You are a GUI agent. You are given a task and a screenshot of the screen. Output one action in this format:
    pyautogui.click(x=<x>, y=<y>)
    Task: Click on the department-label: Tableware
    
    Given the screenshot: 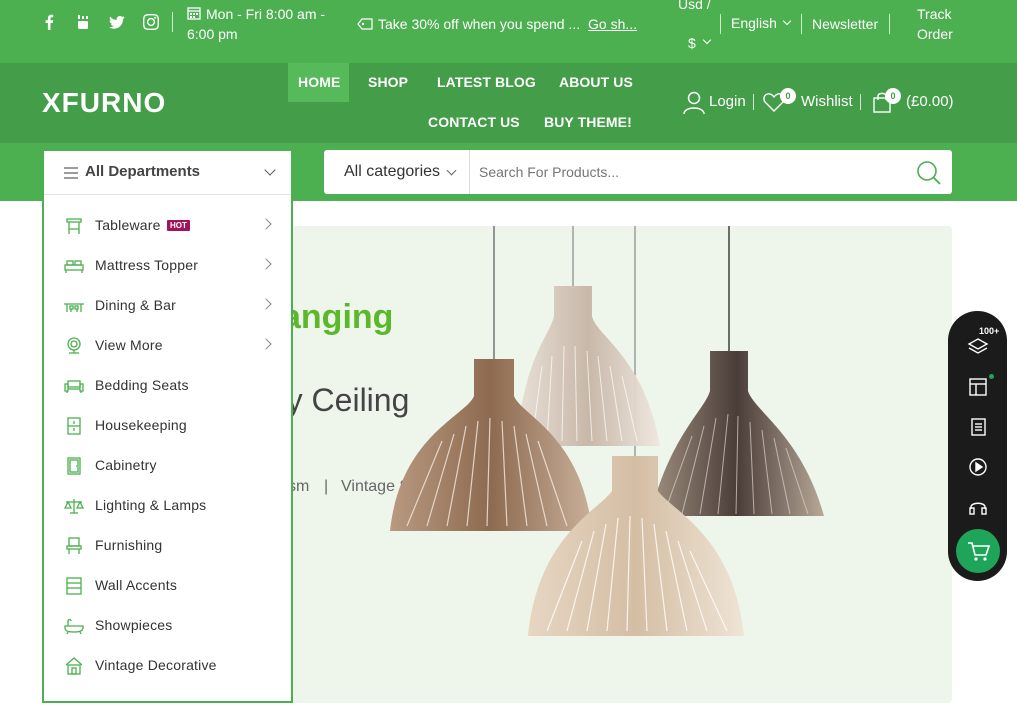 What is the action you would take?
    pyautogui.click(x=128, y=225)
    